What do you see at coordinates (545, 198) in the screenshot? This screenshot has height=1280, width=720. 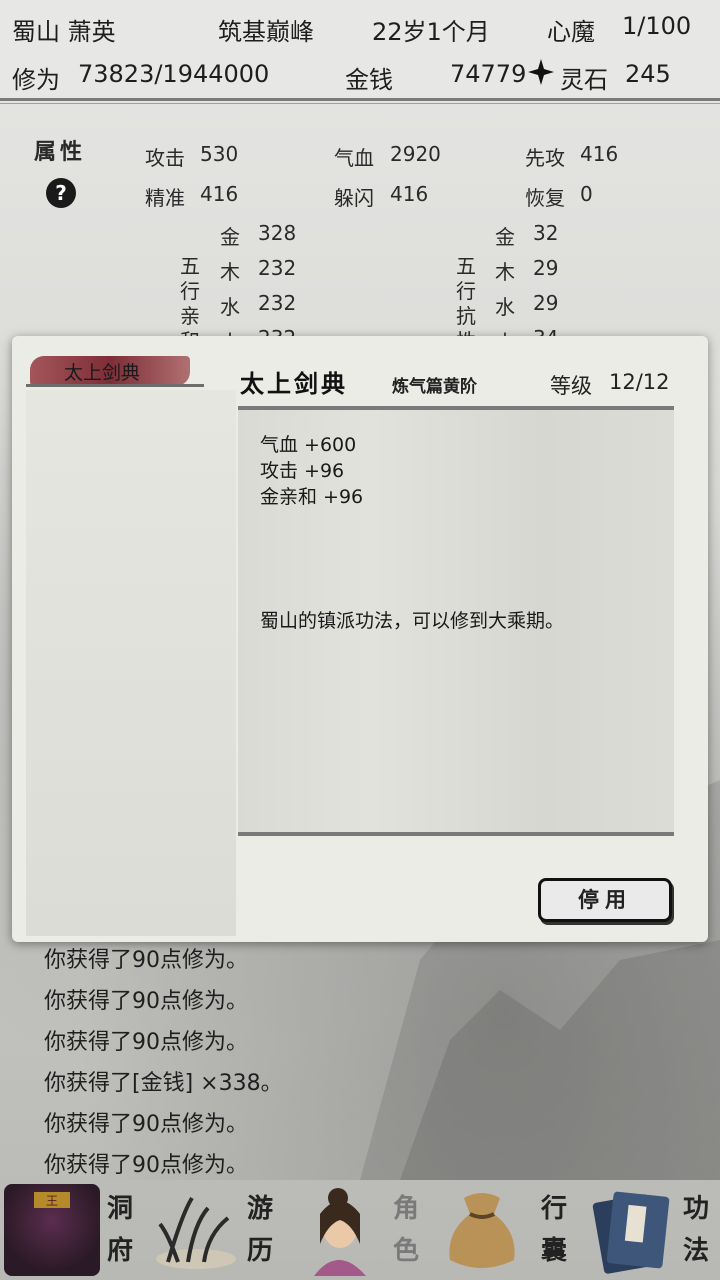 I see `stat-label: 恢复` at bounding box center [545, 198].